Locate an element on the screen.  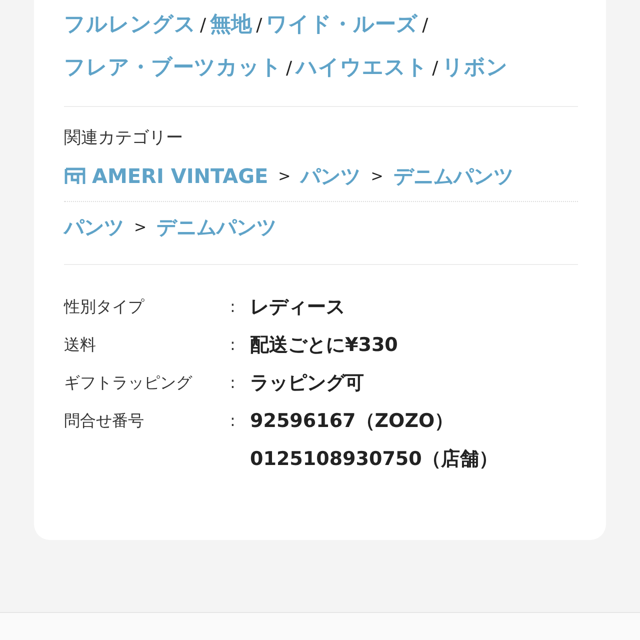
detail-value: レディース is located at coordinates (298, 307).